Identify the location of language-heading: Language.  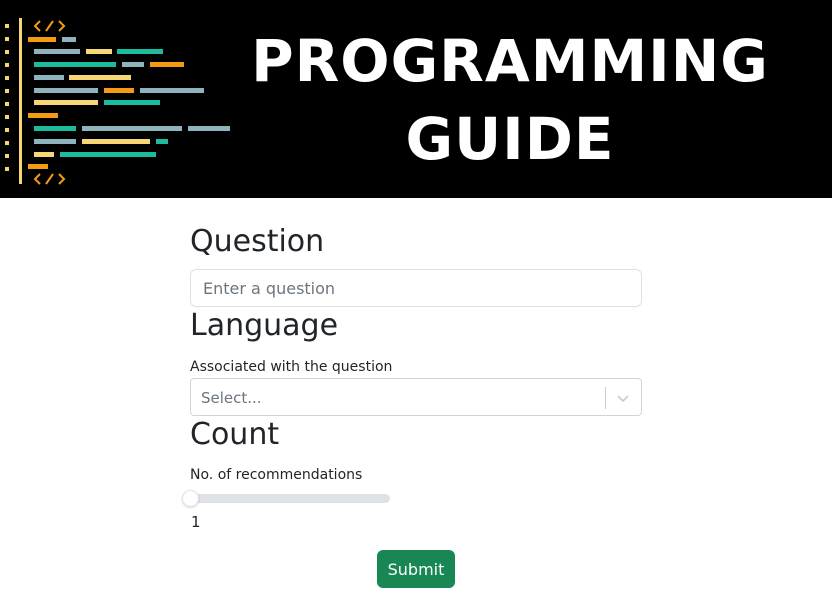
(264, 325).